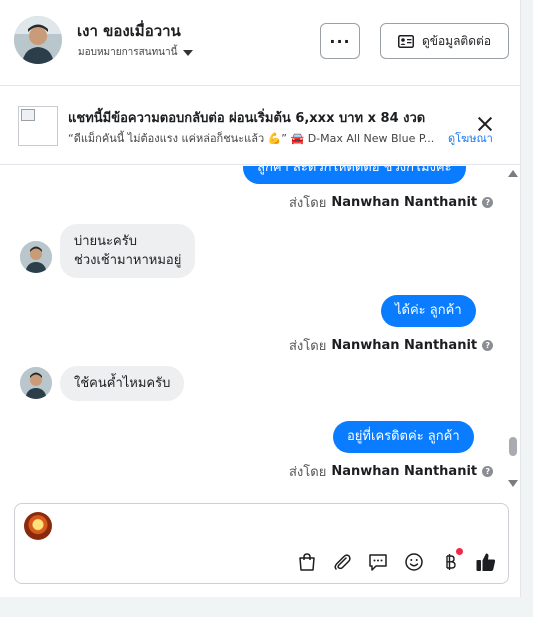 This screenshot has width=533, height=617. Describe the element at coordinates (486, 562) in the screenshot. I see `thumbs-up-icon` at that location.